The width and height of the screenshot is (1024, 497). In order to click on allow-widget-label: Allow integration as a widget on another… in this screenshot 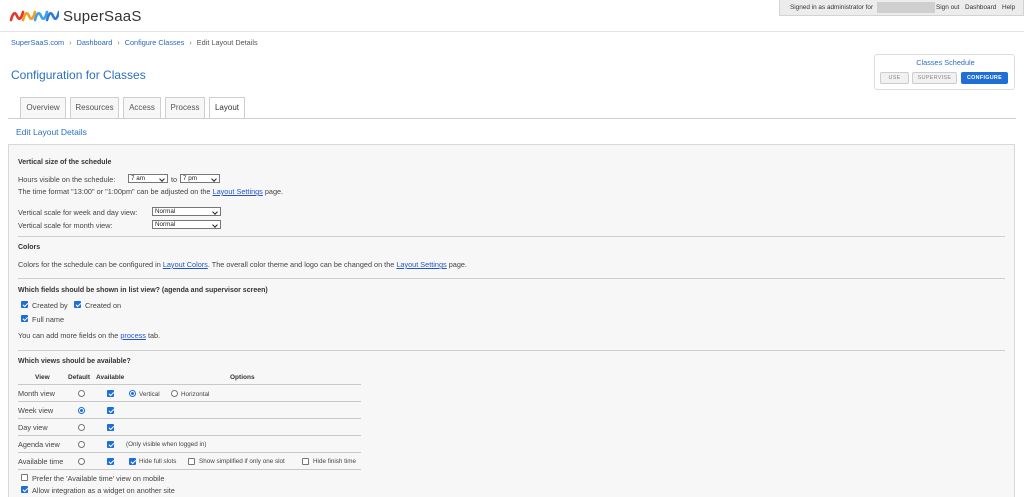, I will do `click(103, 490)`.